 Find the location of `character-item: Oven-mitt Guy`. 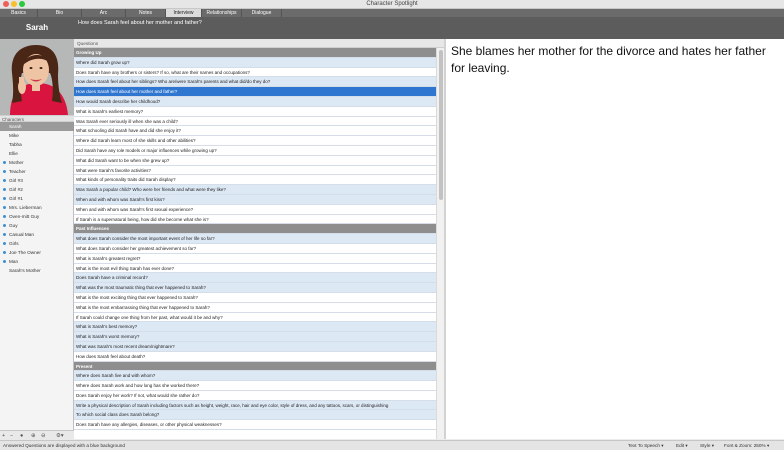

character-item: Oven-mitt Guy is located at coordinates (37, 216).